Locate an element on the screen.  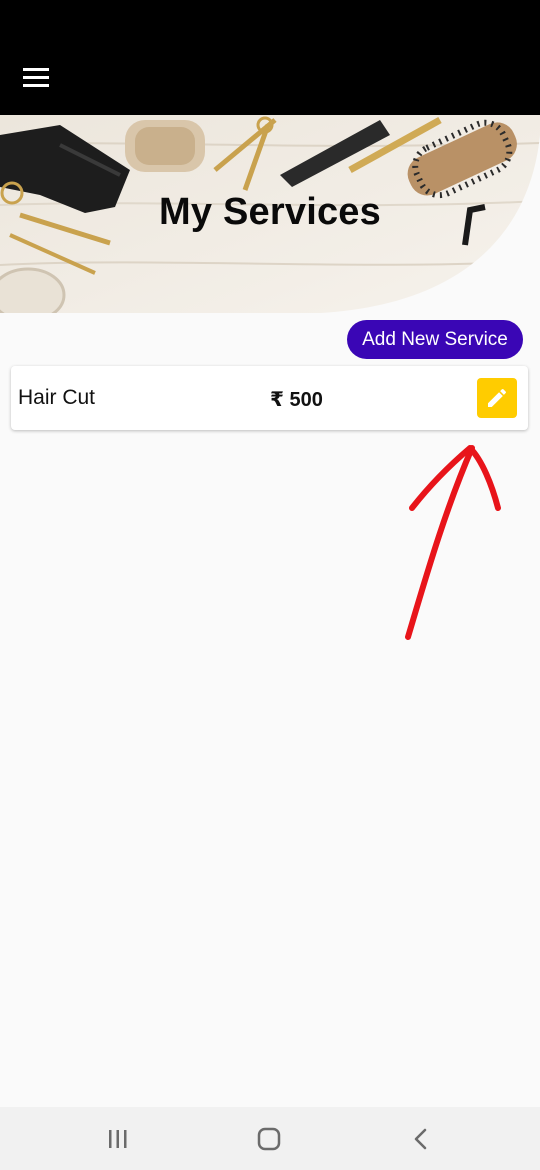
recents-button is located at coordinates (118, 1139).